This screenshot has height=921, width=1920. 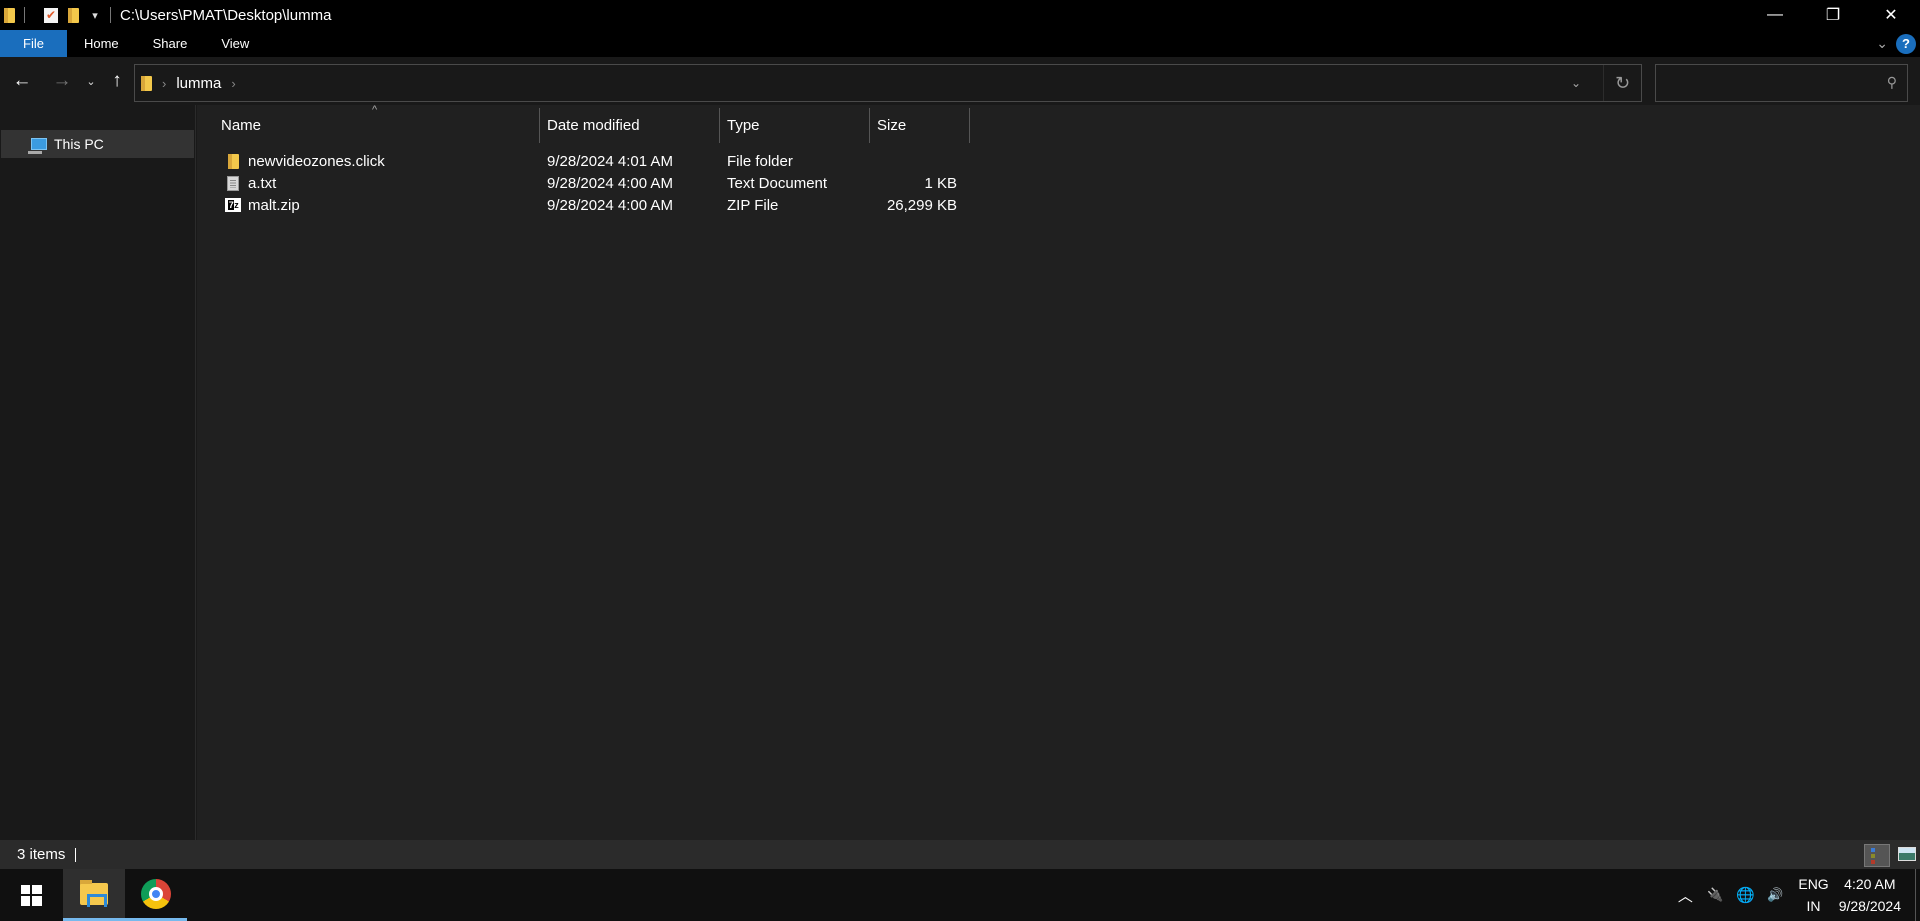 I want to click on battery-charging-icon: 🔌, so click(x=1715, y=895).